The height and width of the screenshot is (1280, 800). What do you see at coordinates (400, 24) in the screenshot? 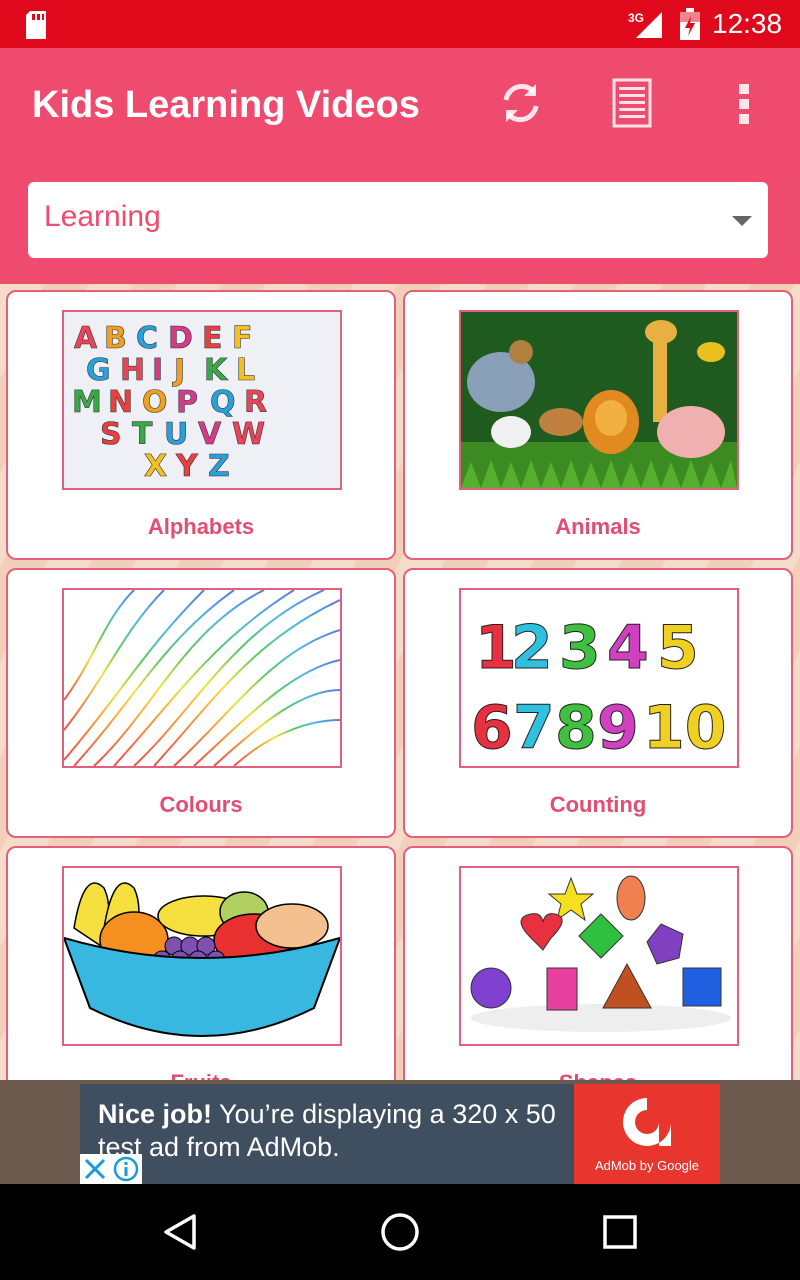
I see `status-bar: 3G 12:38` at bounding box center [400, 24].